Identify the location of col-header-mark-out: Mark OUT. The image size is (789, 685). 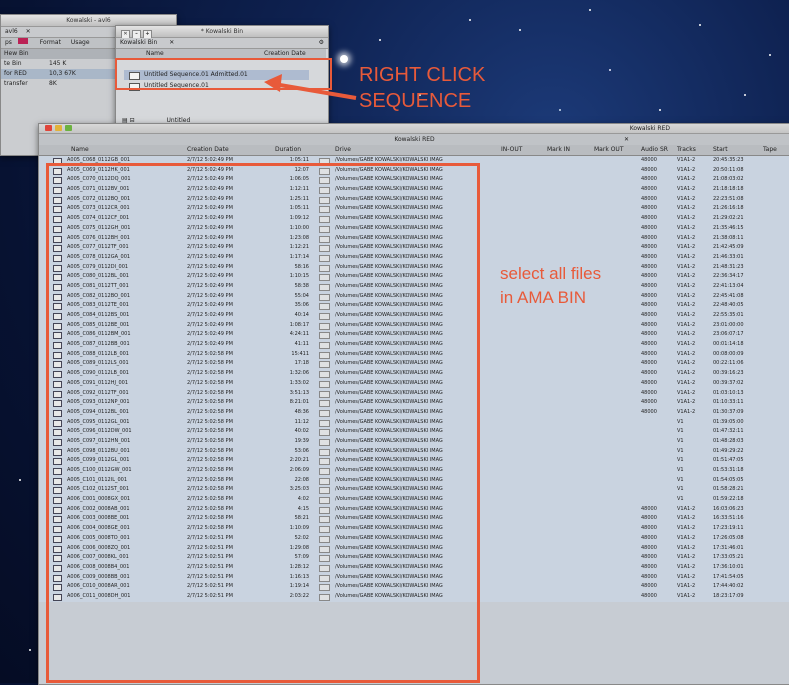
(608, 150).